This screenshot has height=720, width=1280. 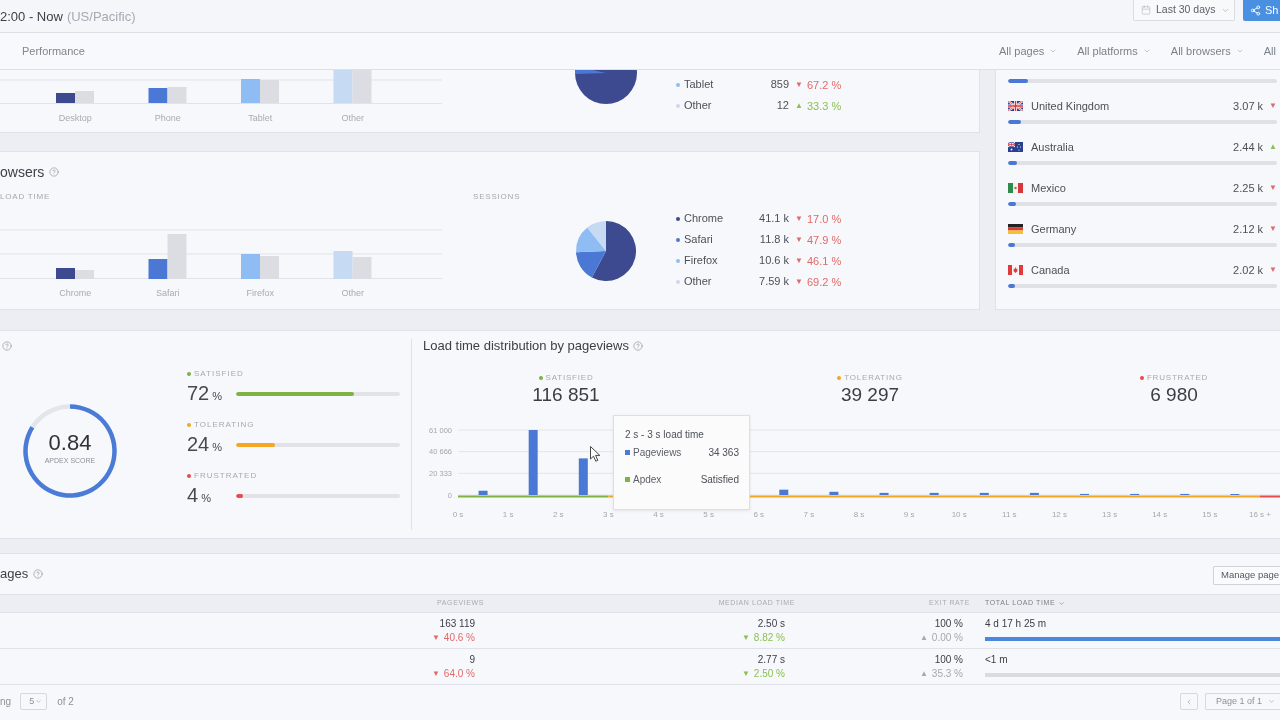 What do you see at coordinates (773, 282) in the screenshot?
I see `legend-value: 7.59 k` at bounding box center [773, 282].